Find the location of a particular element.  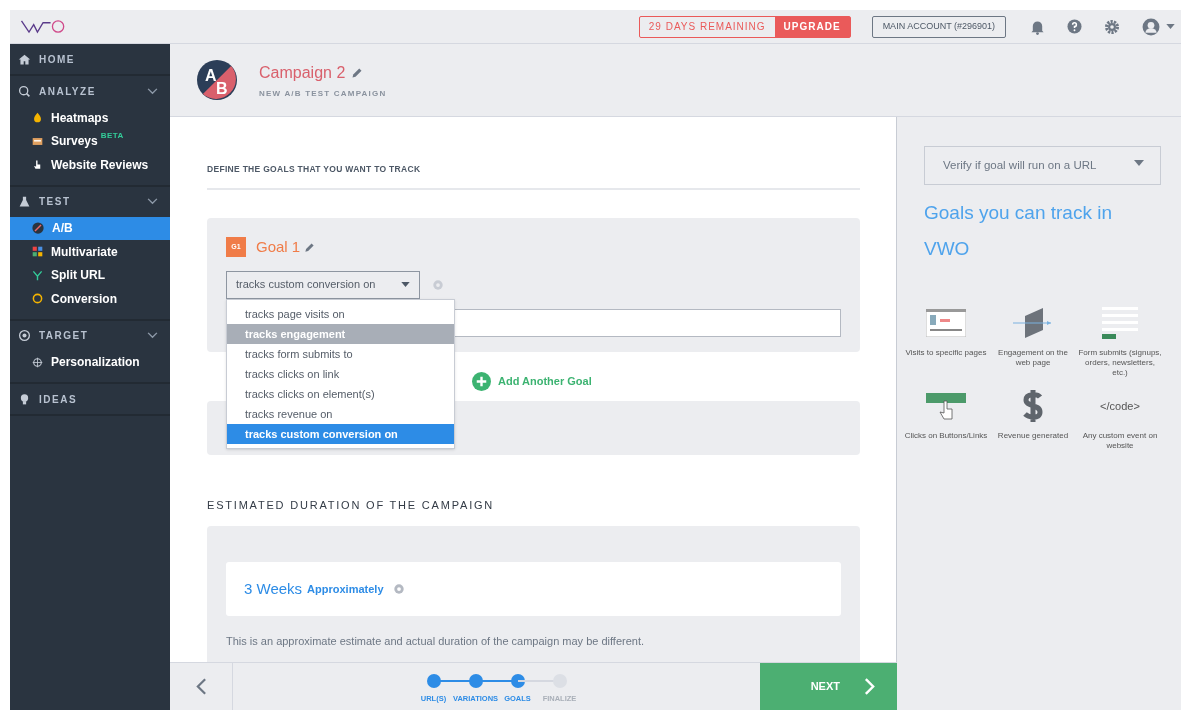

ab-avatar-icon is located at coordinates (217, 80).